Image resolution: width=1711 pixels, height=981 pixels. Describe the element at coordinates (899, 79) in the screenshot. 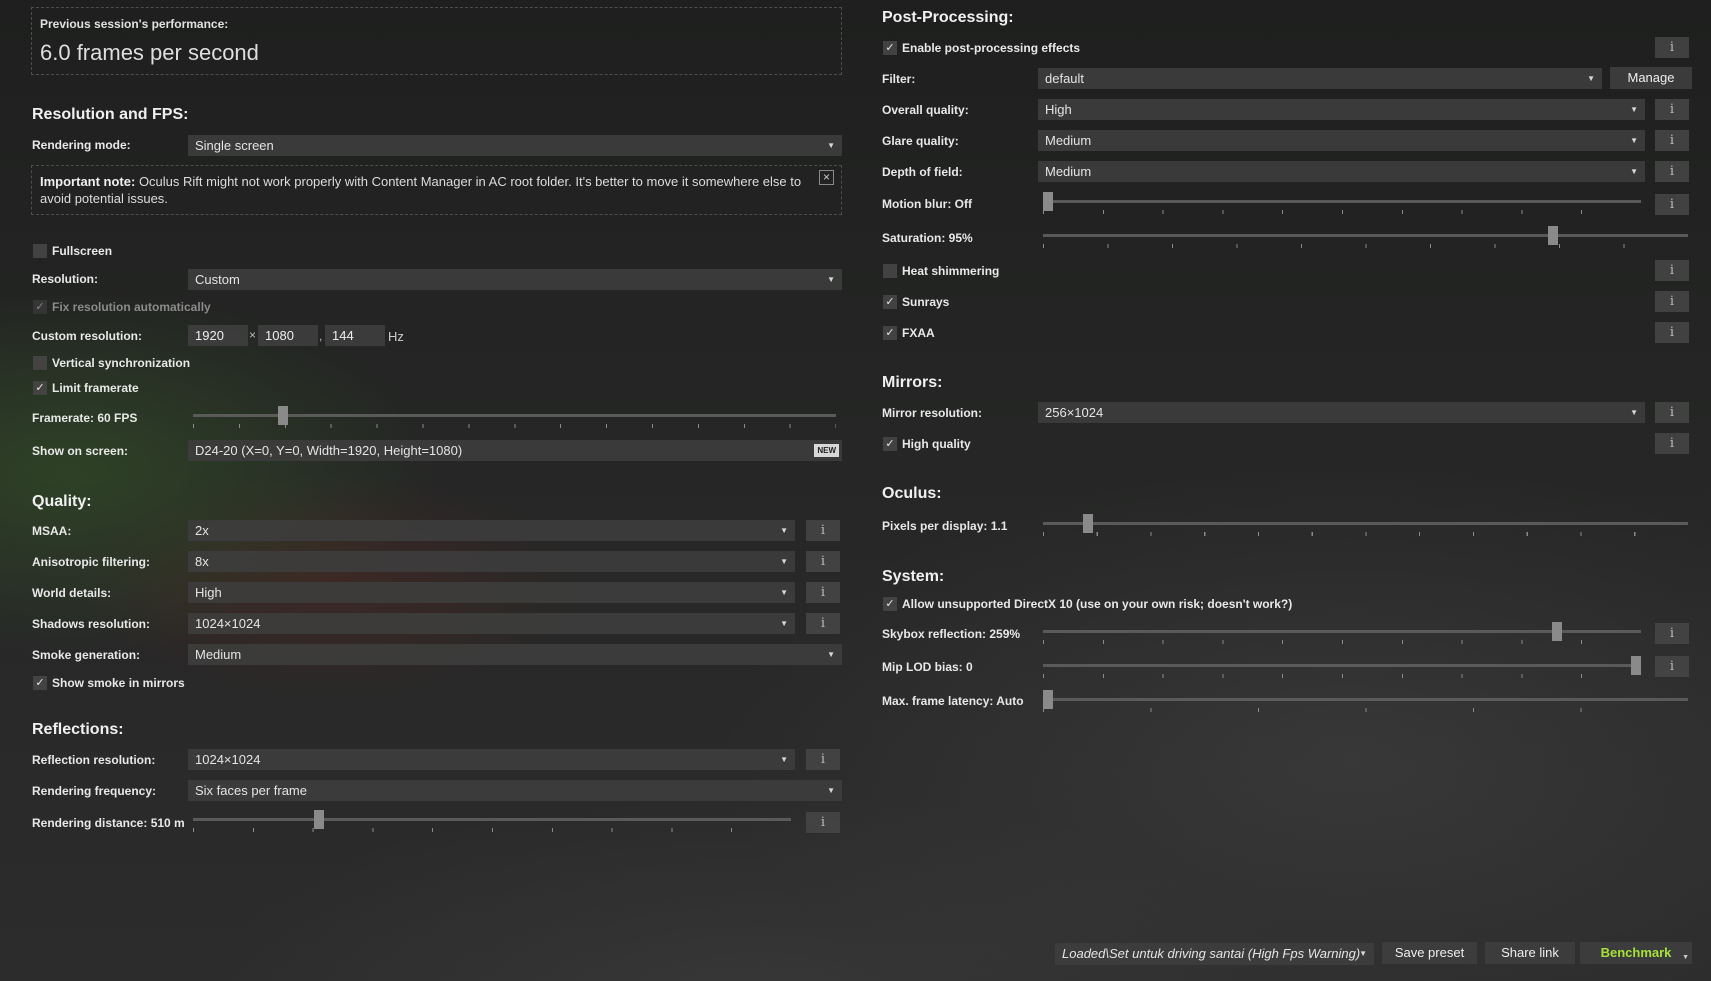

I see `filter-label: Filter:` at that location.